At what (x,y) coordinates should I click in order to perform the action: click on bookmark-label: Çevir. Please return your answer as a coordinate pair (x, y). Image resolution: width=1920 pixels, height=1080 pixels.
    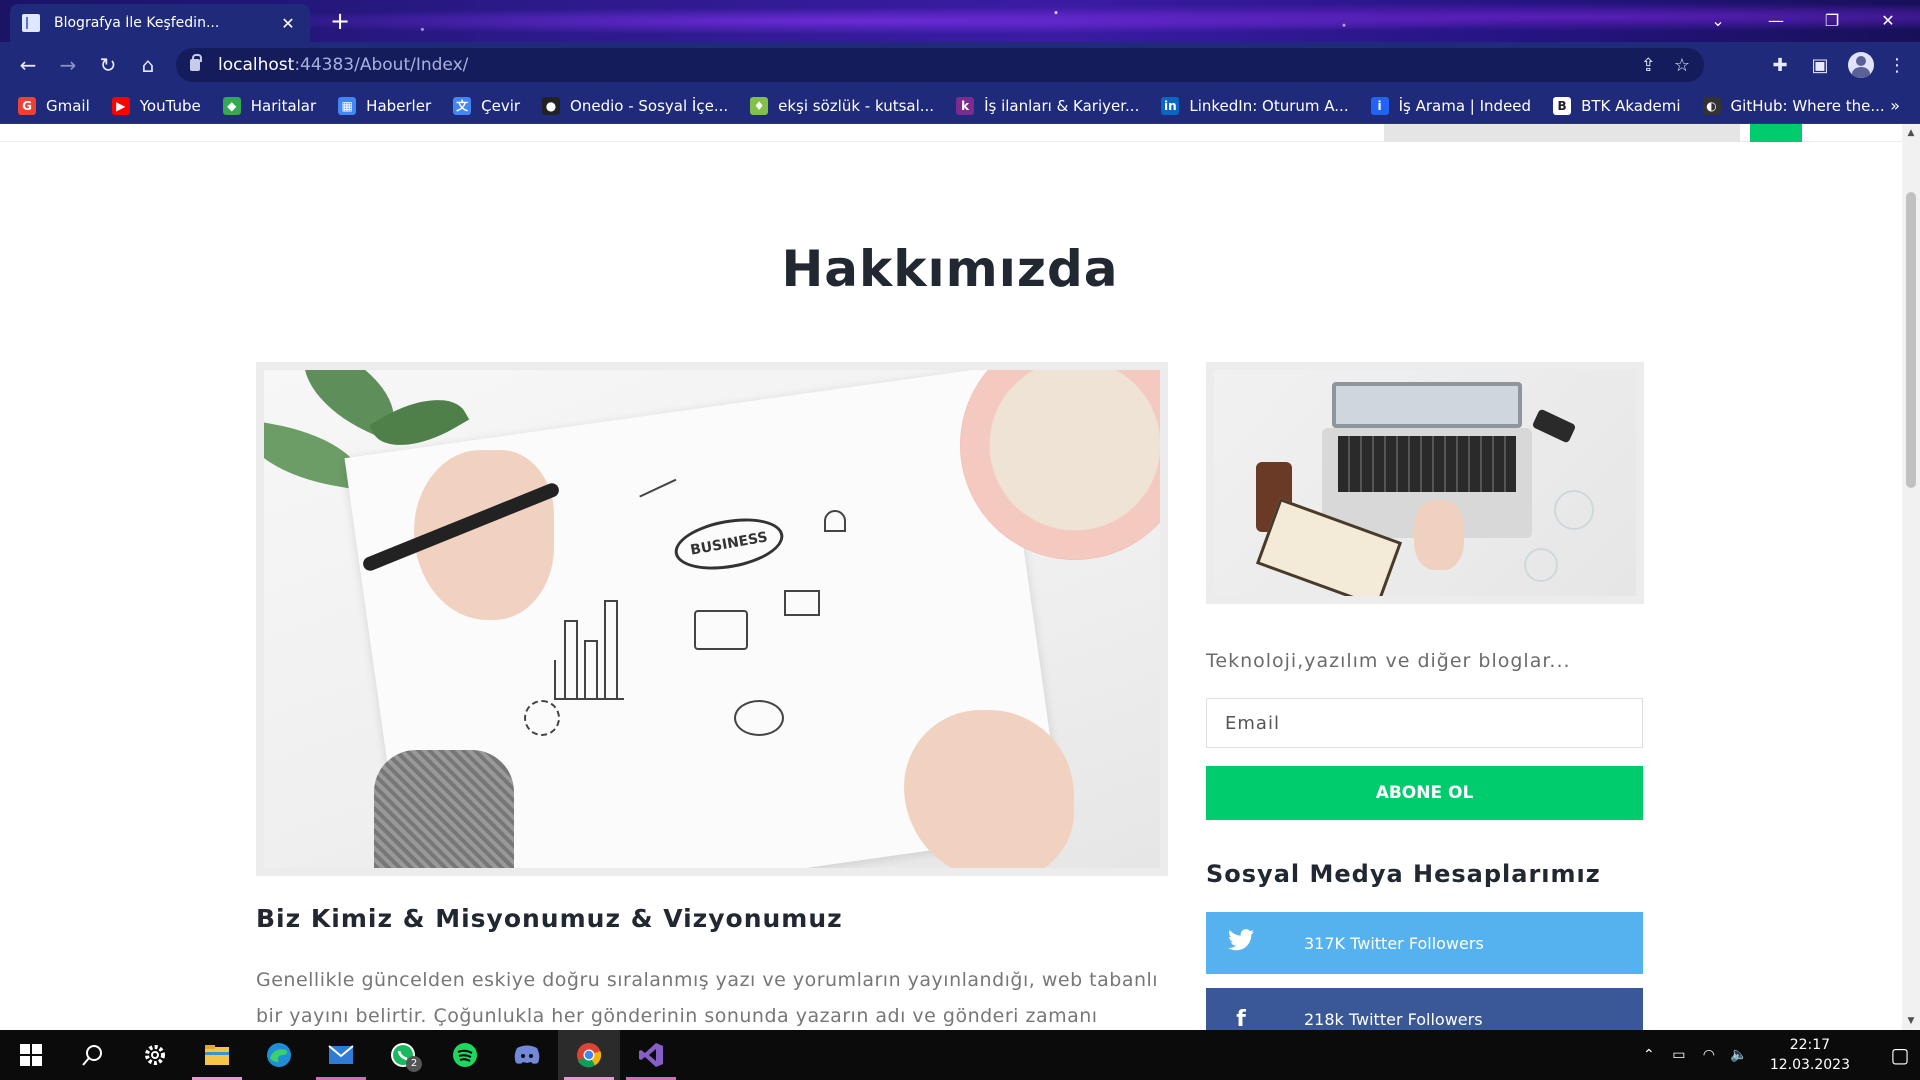
    Looking at the image, I should click on (501, 105).